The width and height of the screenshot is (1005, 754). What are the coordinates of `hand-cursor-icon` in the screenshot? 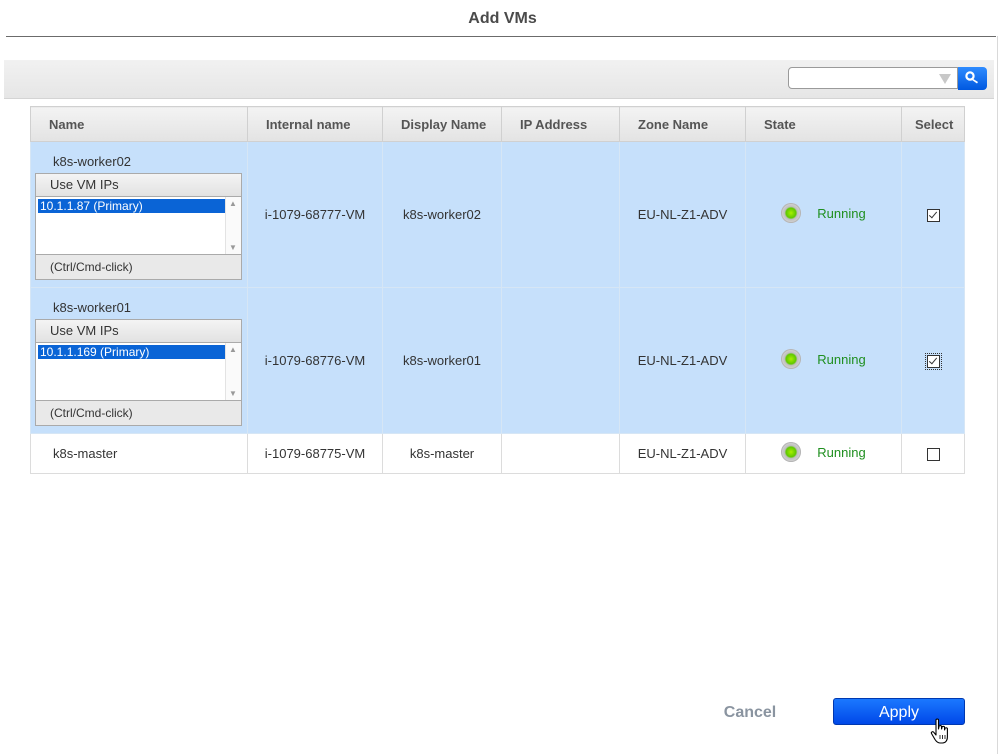 It's located at (939, 731).